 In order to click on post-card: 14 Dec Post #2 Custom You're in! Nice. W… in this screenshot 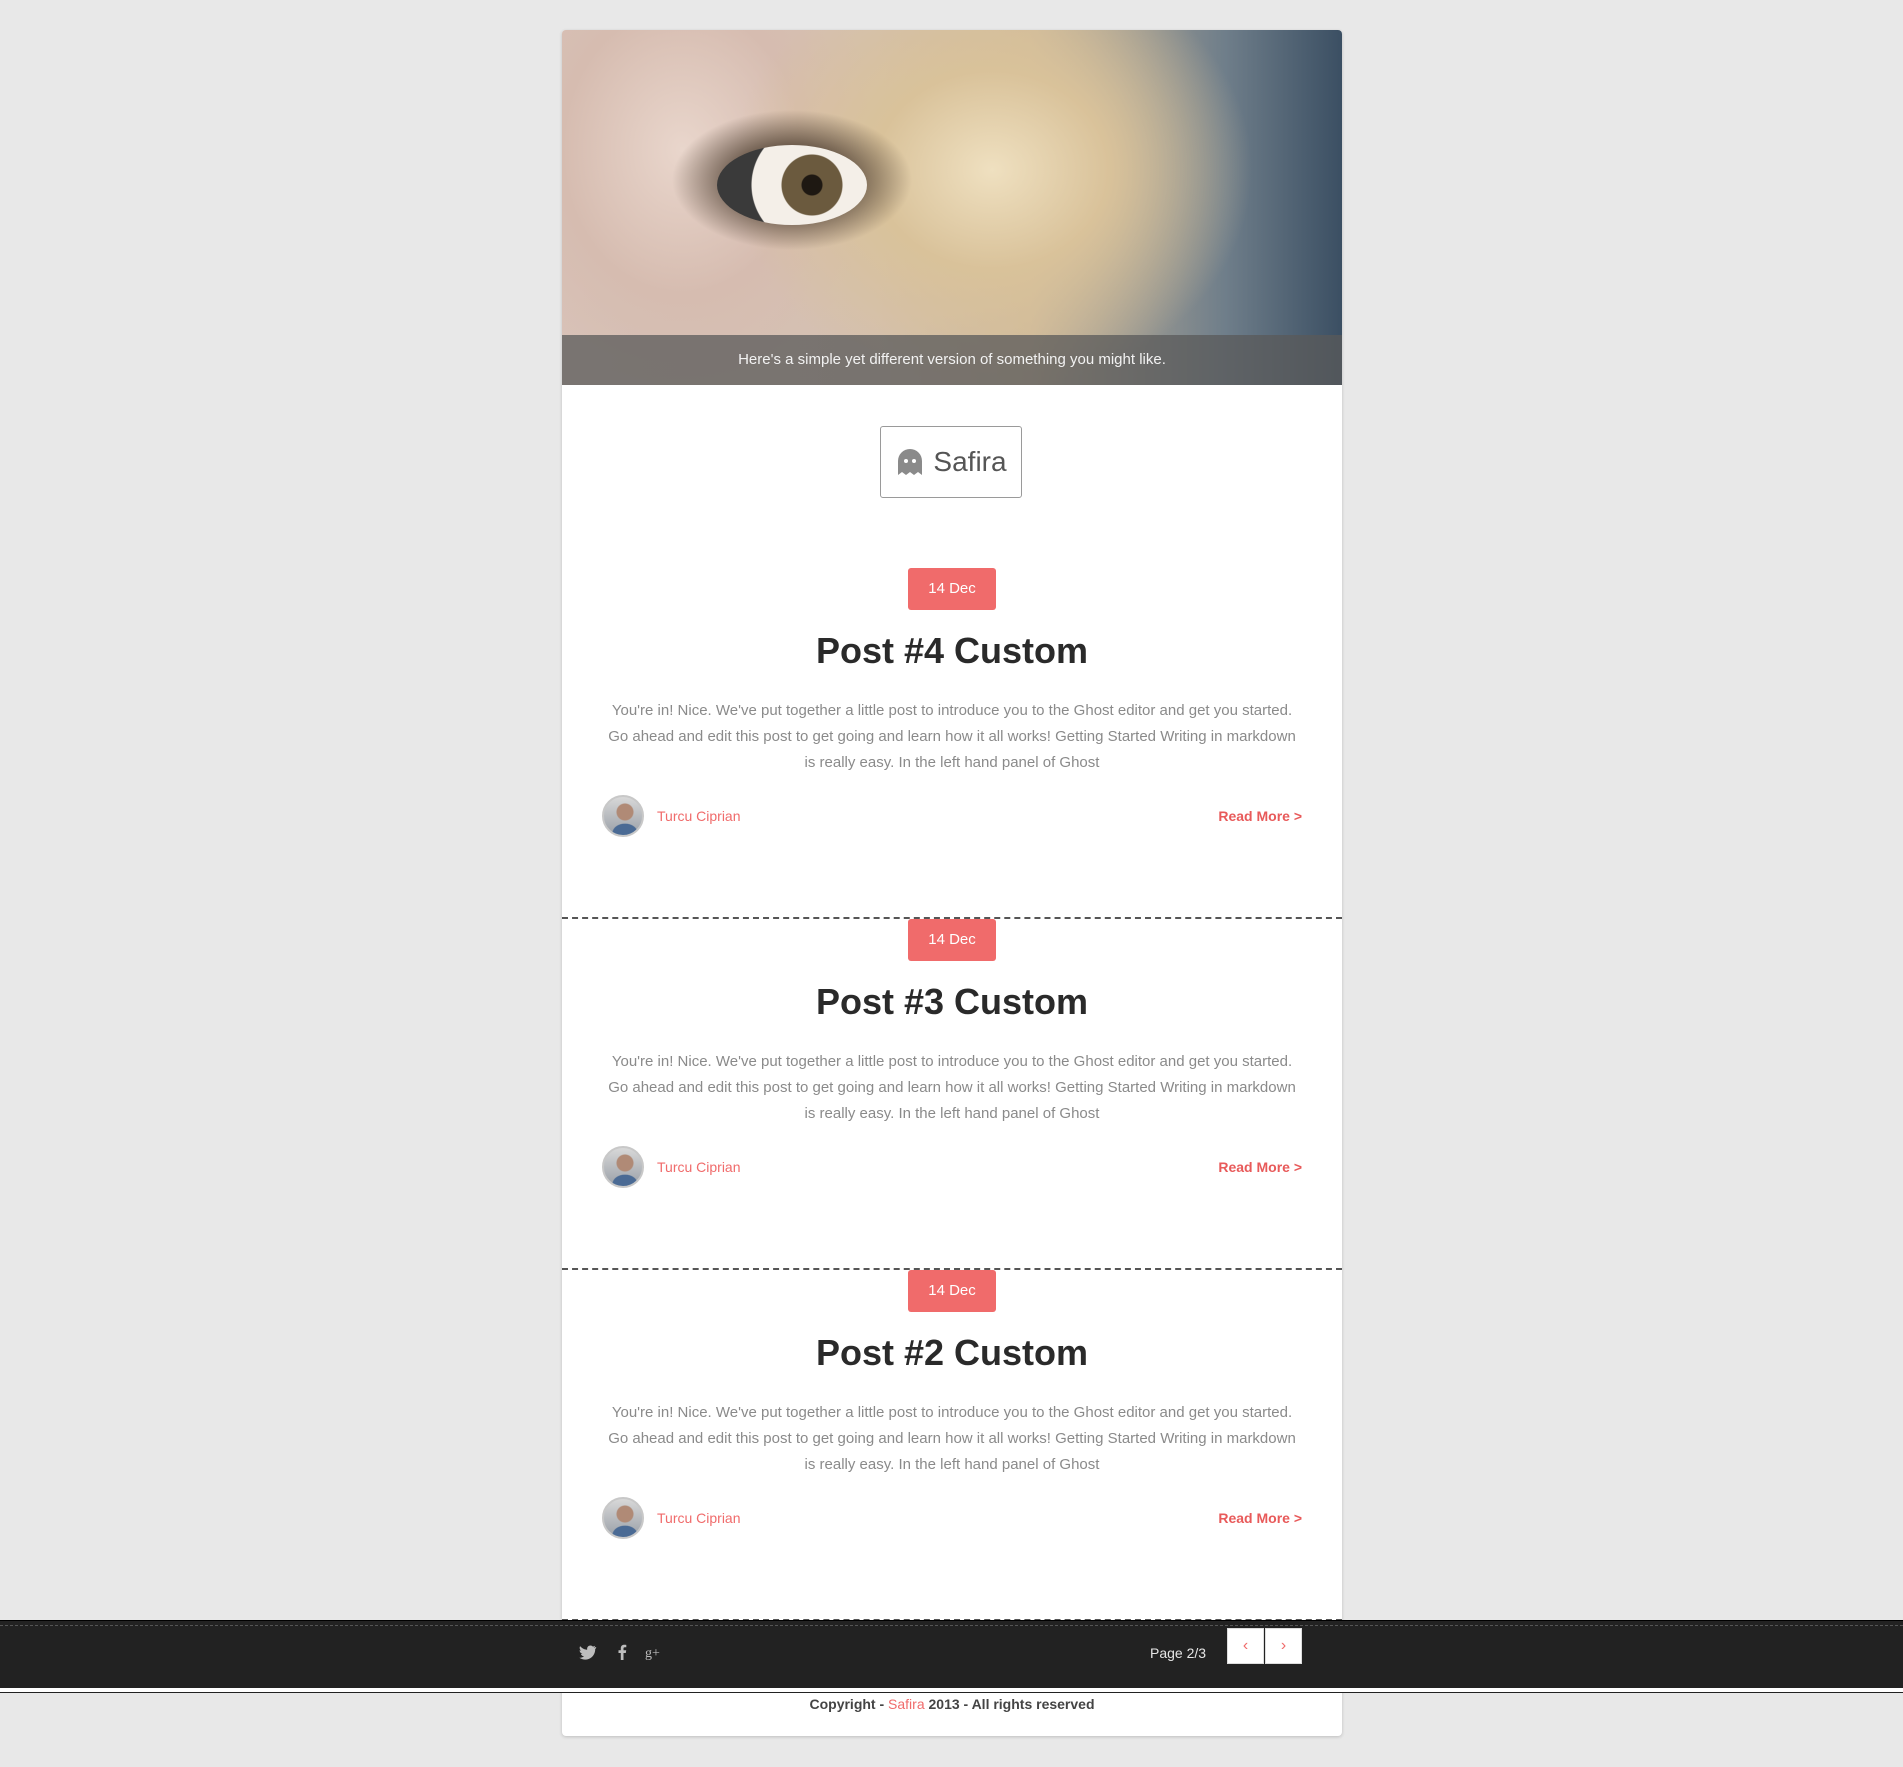, I will do `click(952, 1445)`.